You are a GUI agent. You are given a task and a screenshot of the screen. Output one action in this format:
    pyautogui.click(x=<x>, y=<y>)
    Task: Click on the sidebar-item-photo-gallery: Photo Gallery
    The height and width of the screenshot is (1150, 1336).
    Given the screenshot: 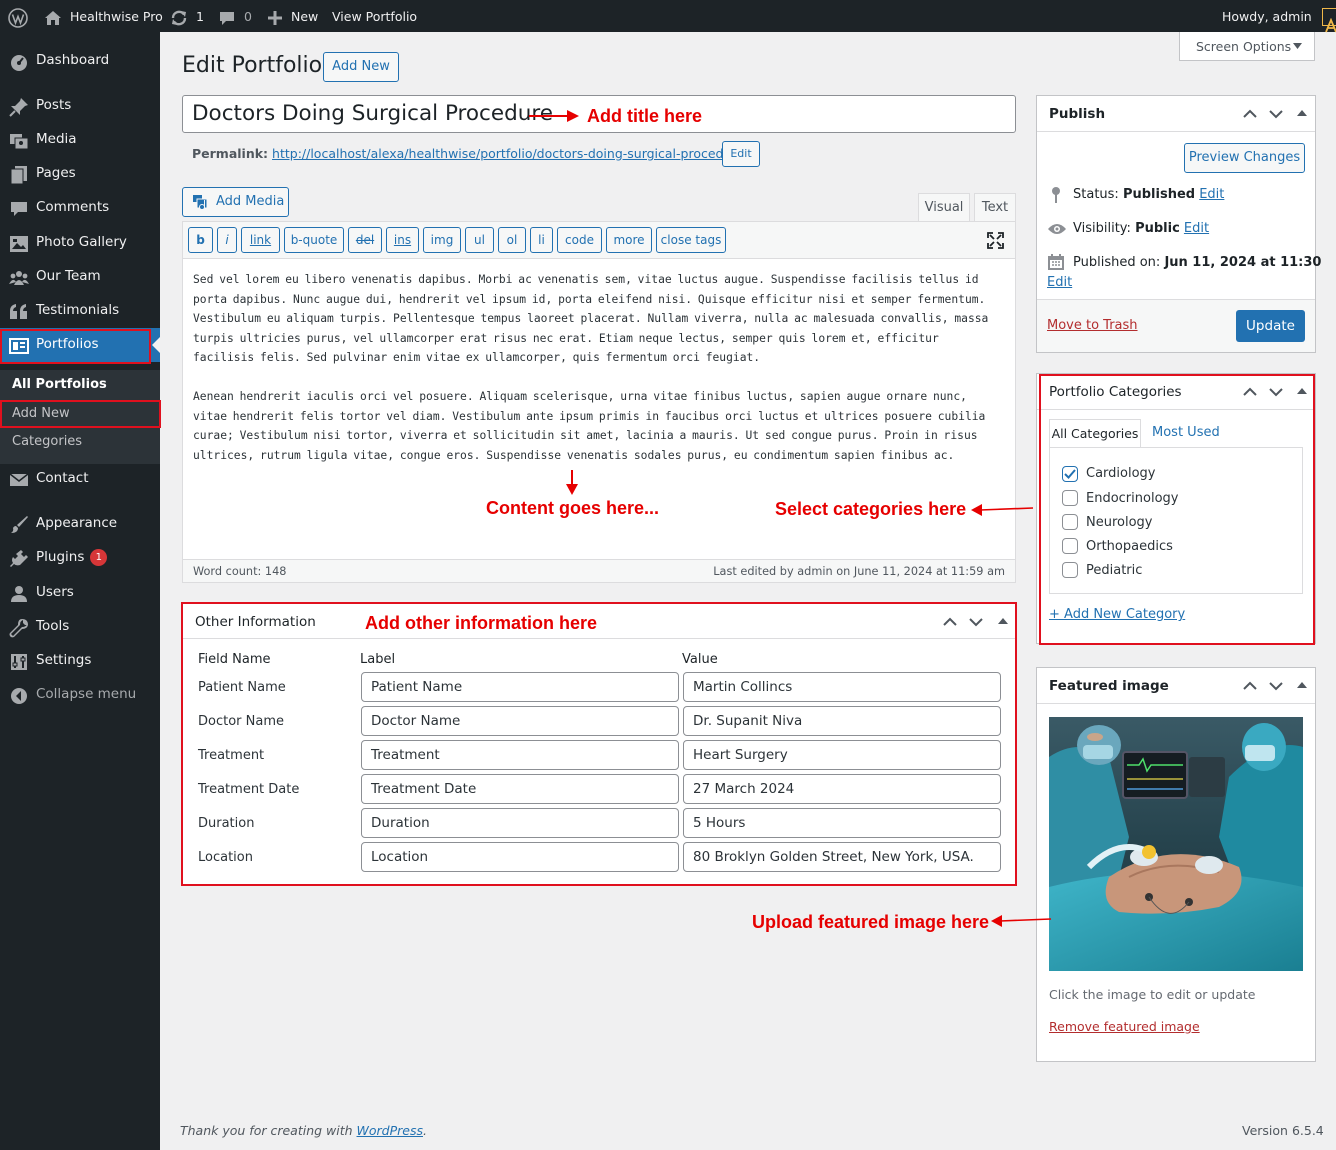 What is the action you would take?
    pyautogui.click(x=80, y=243)
    